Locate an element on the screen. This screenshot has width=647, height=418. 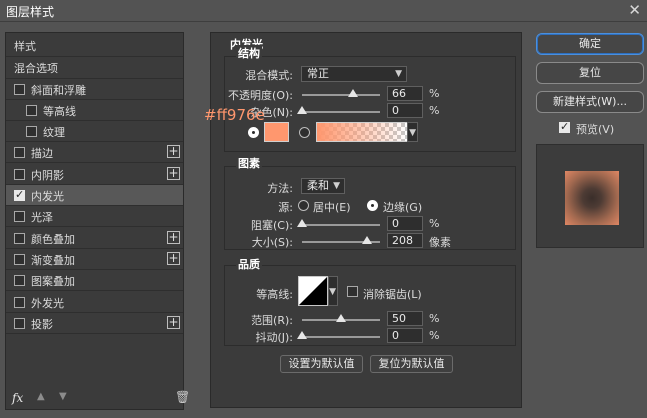
jitter-slider-track is located at coordinates (341, 337).